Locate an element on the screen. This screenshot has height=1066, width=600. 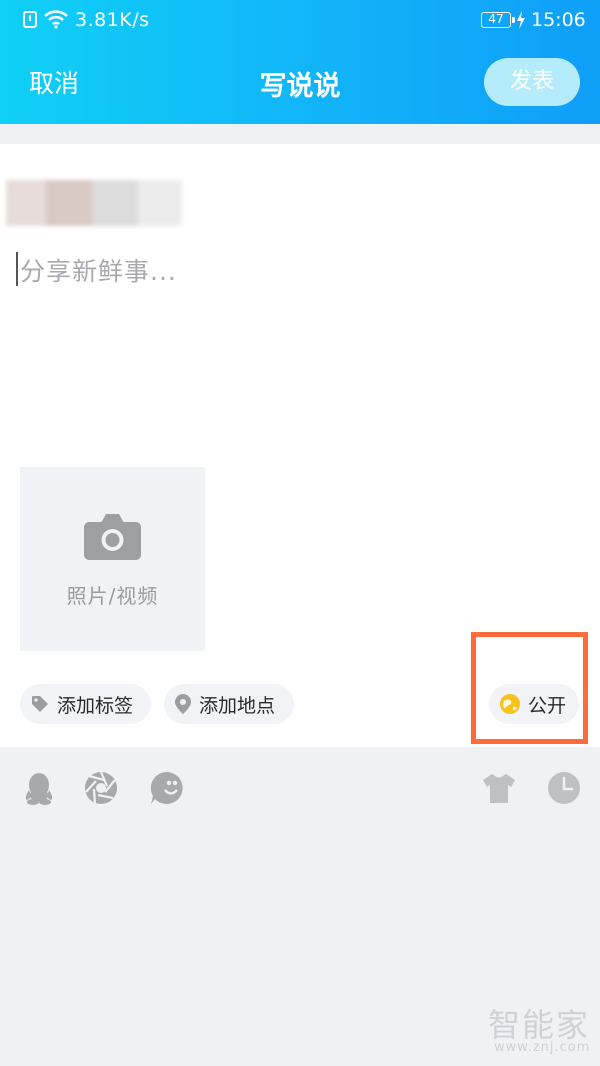
battery-icon: 47 is located at coordinates (498, 20).